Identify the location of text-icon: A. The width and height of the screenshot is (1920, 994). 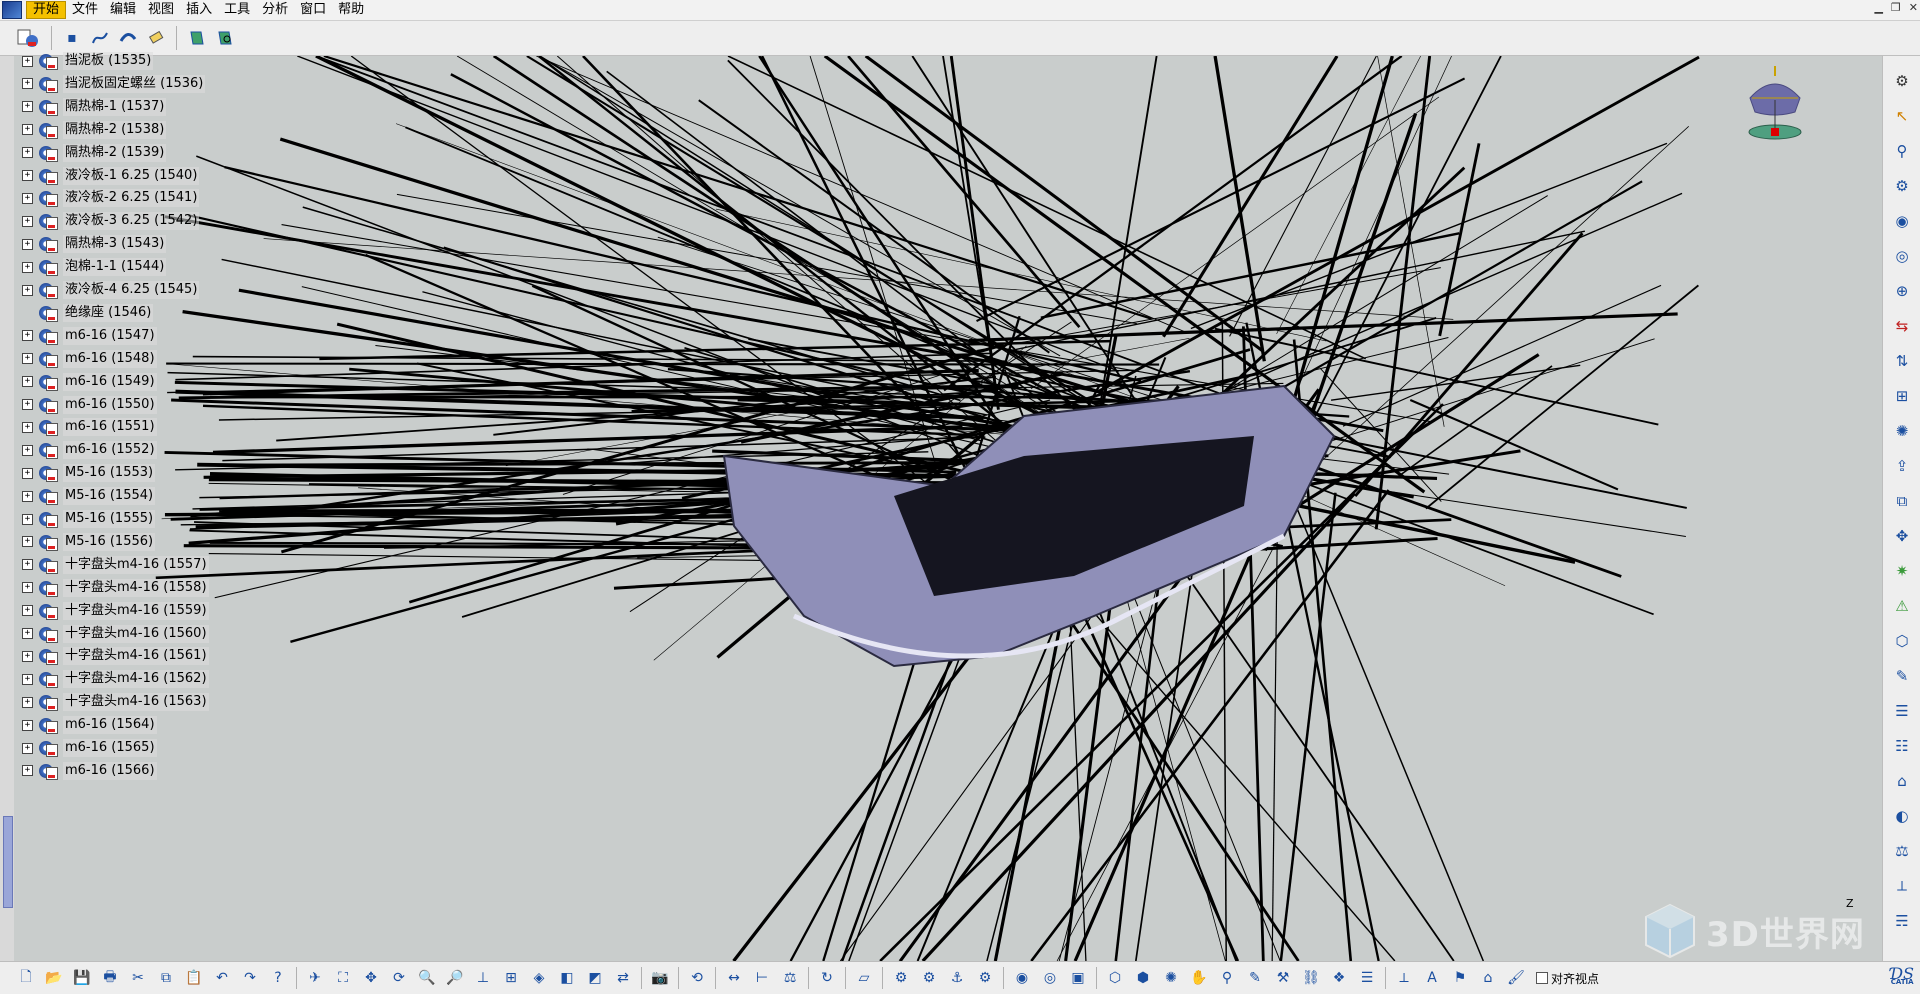
(1432, 978).